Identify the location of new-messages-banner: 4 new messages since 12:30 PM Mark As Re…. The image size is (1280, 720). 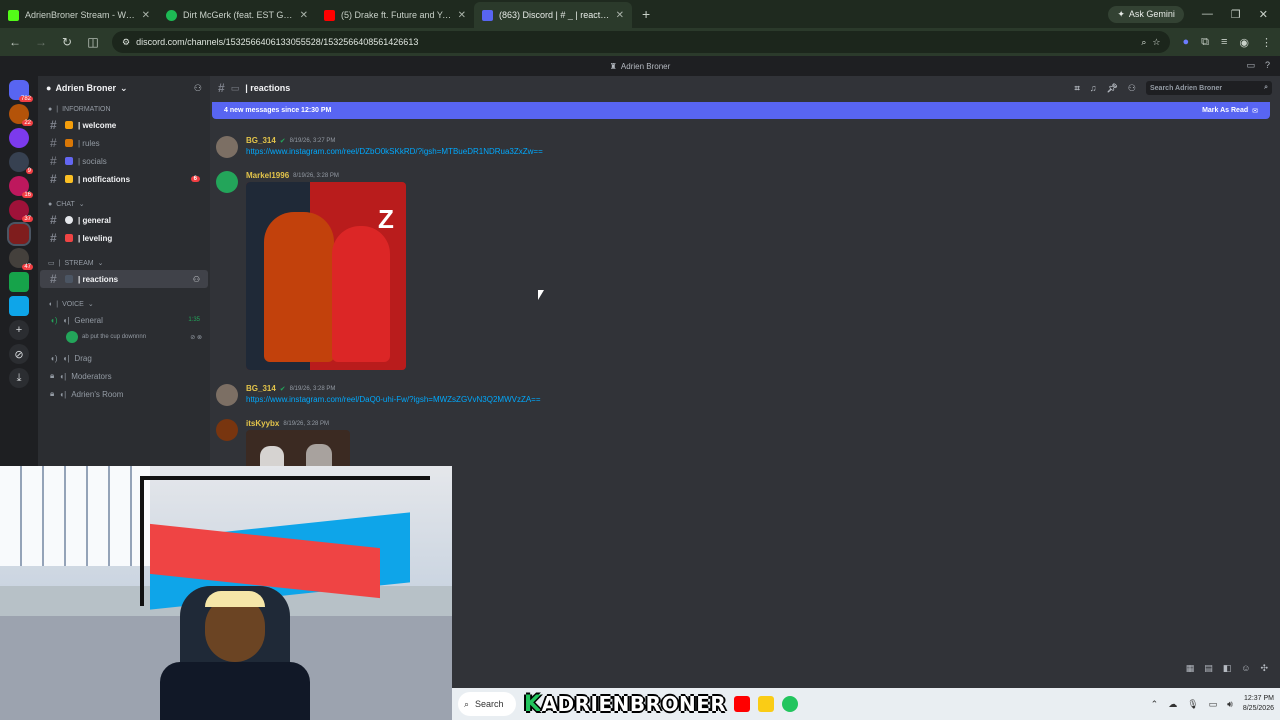
(741, 110).